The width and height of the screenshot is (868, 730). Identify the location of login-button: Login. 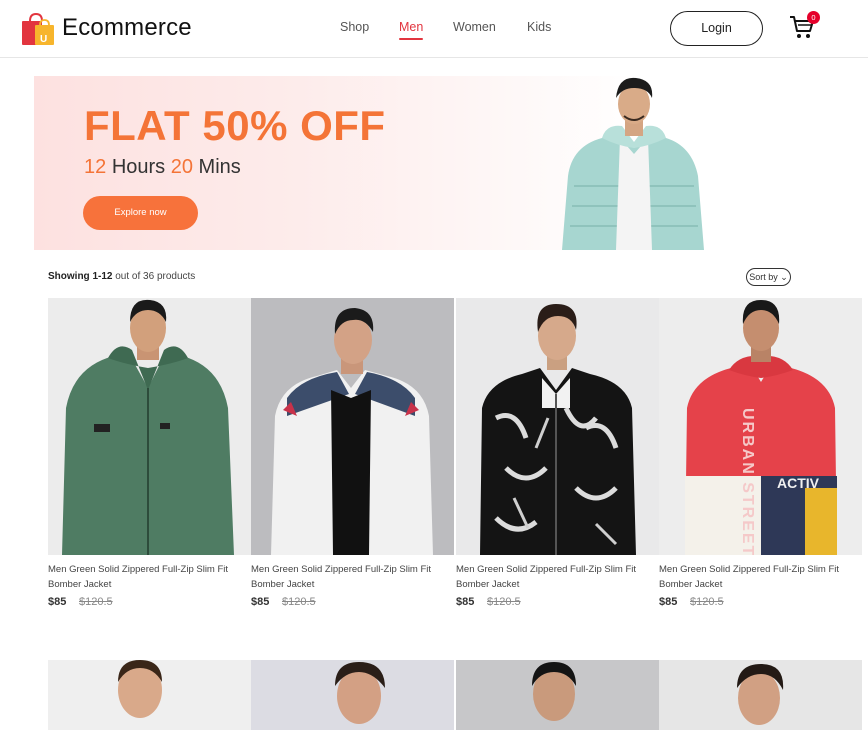
(716, 28).